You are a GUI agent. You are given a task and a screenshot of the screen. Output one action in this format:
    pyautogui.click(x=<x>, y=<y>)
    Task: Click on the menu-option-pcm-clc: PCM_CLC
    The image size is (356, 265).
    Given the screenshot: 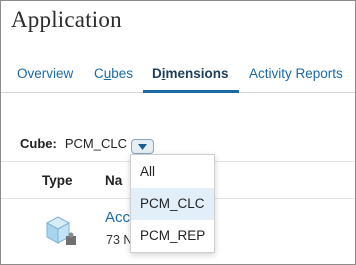 What is the action you would take?
    pyautogui.click(x=172, y=204)
    